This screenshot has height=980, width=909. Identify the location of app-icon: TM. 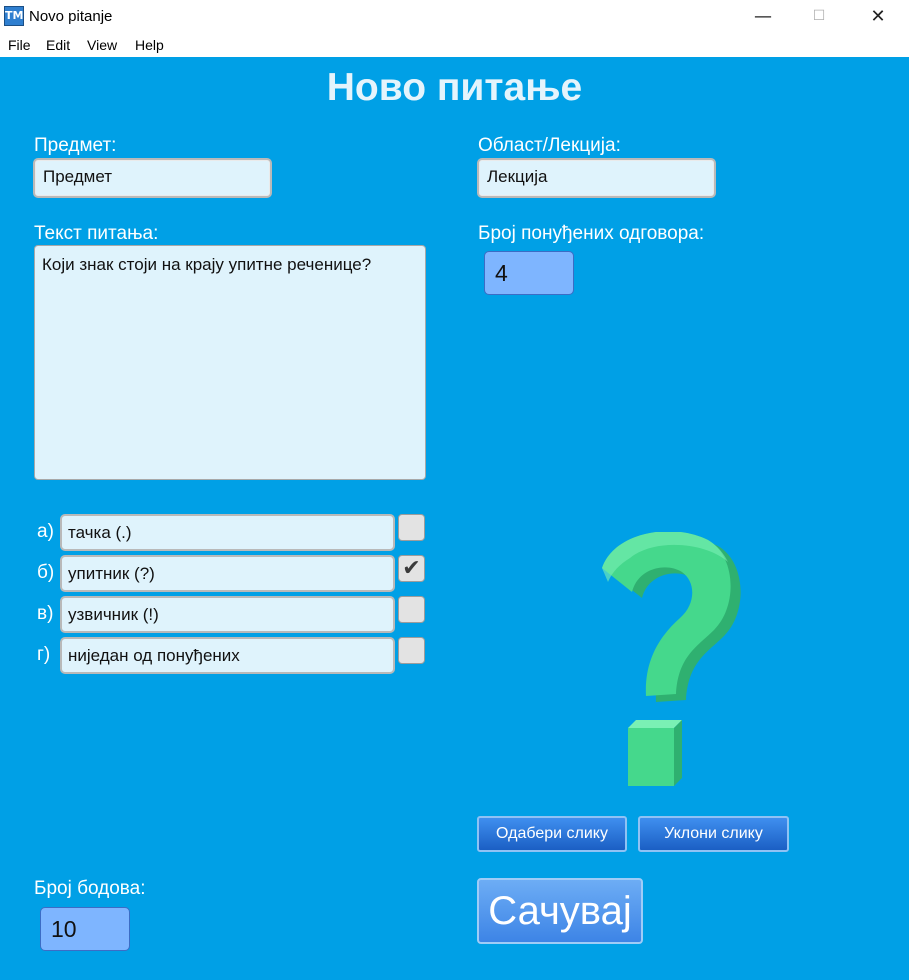
(14, 16).